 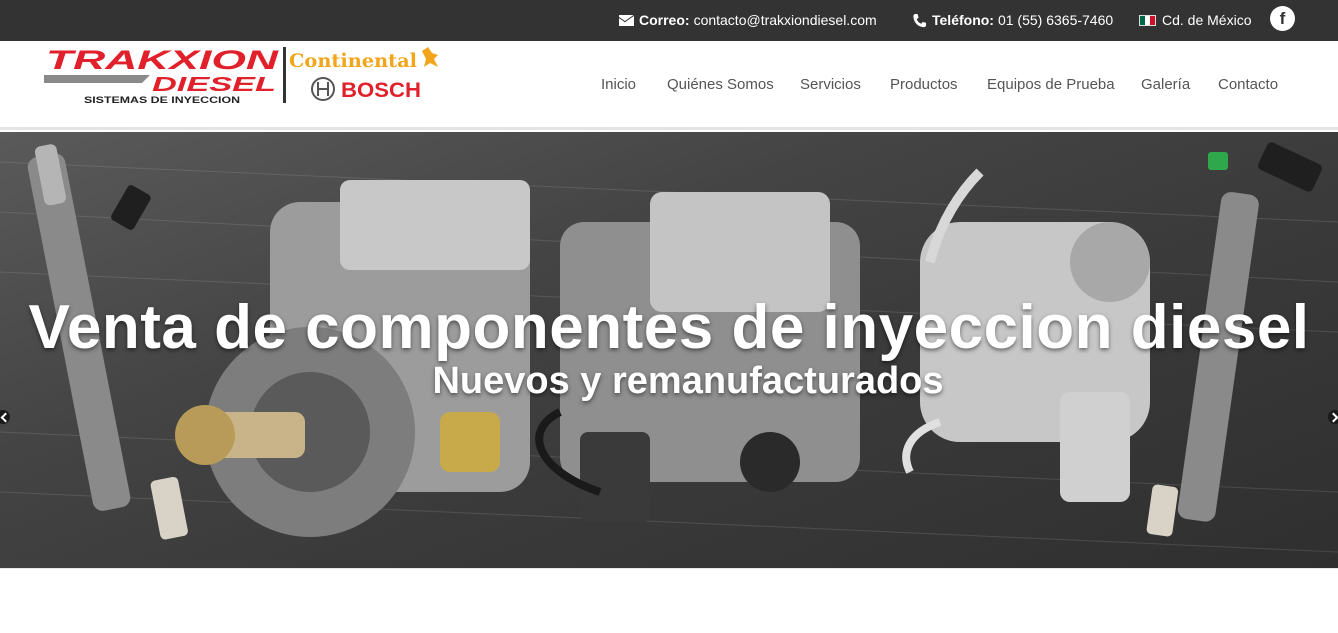 What do you see at coordinates (381, 90) in the screenshot?
I see `logo-partner-bosch: BOSCH` at bounding box center [381, 90].